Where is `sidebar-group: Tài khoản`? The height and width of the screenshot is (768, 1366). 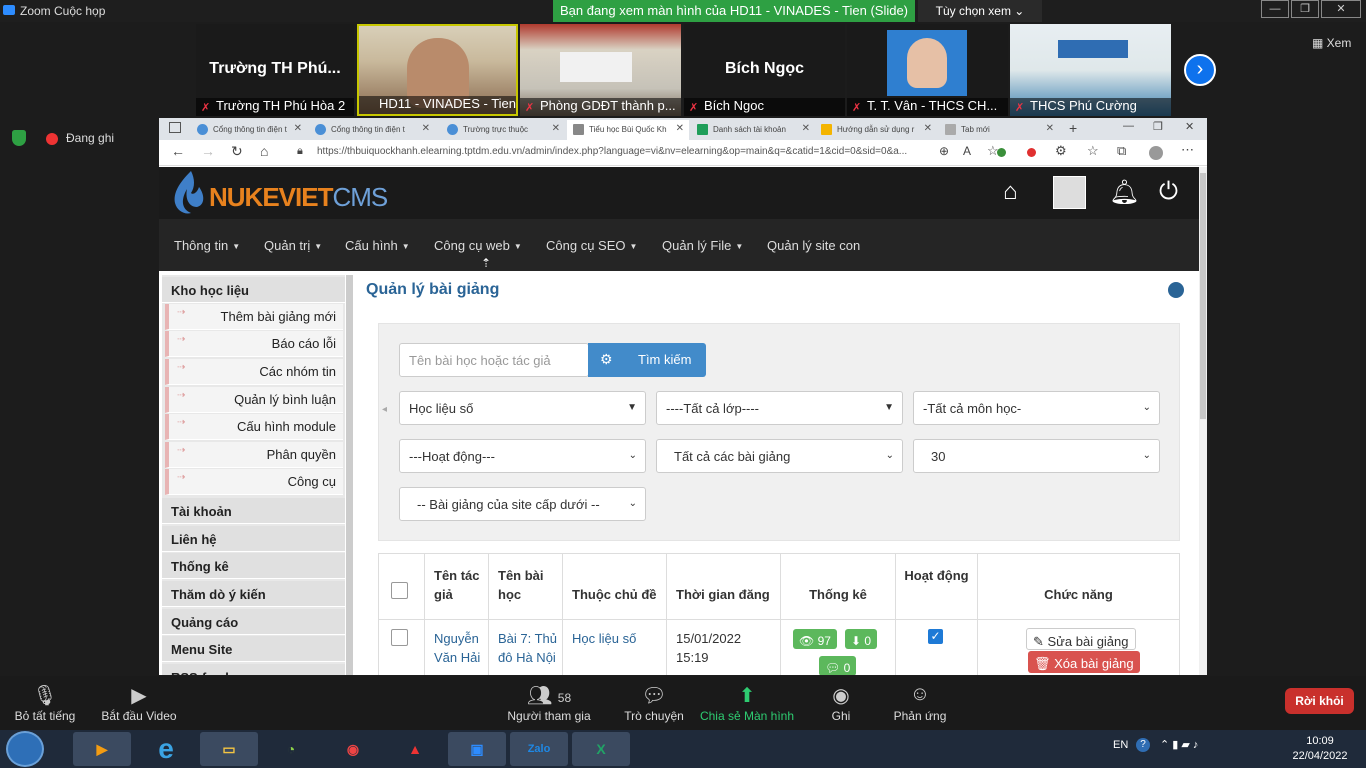 sidebar-group: Tài khoản is located at coordinates (253, 511).